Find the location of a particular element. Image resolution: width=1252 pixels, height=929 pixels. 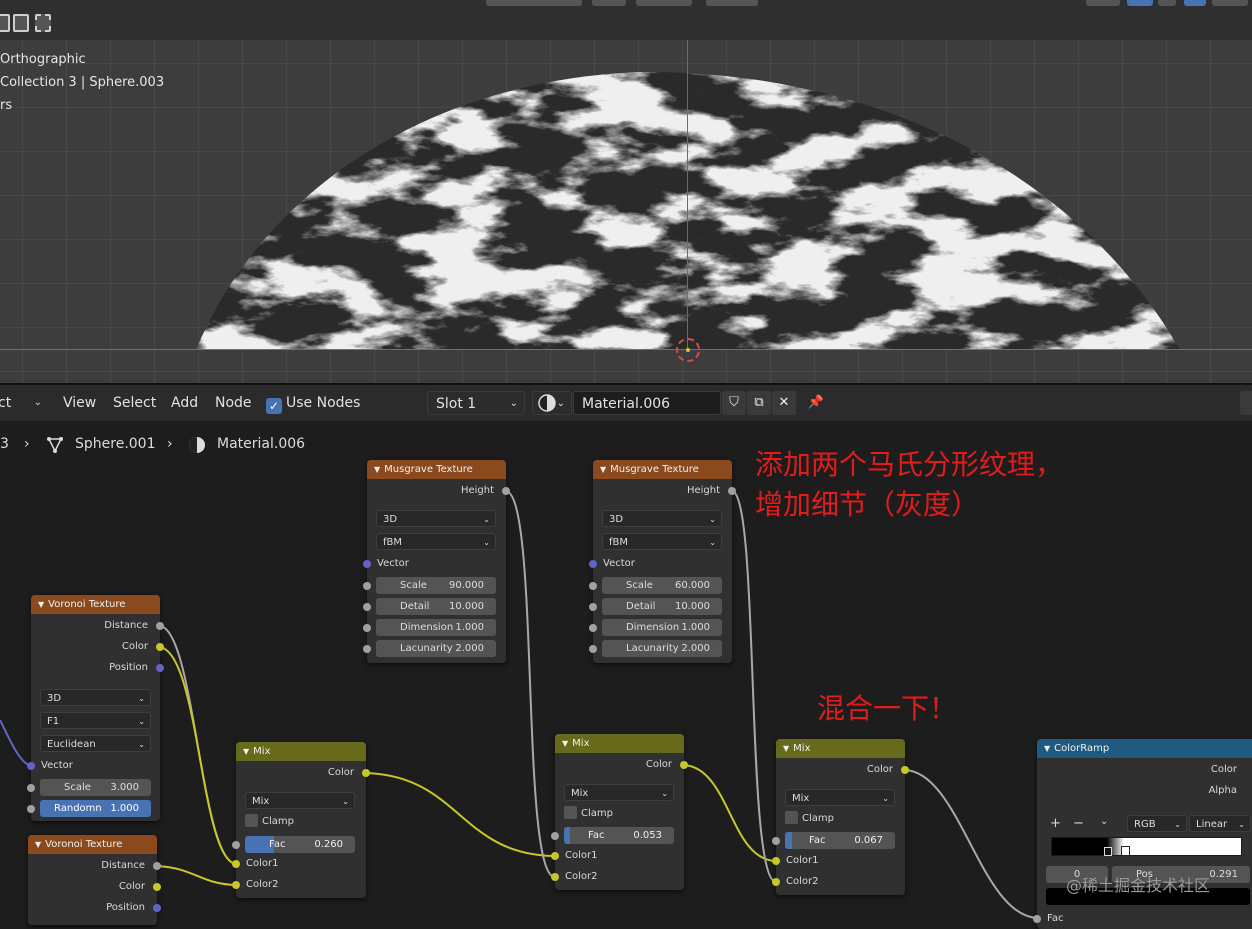

scale-field: Scale 60.000 is located at coordinates (662, 585).